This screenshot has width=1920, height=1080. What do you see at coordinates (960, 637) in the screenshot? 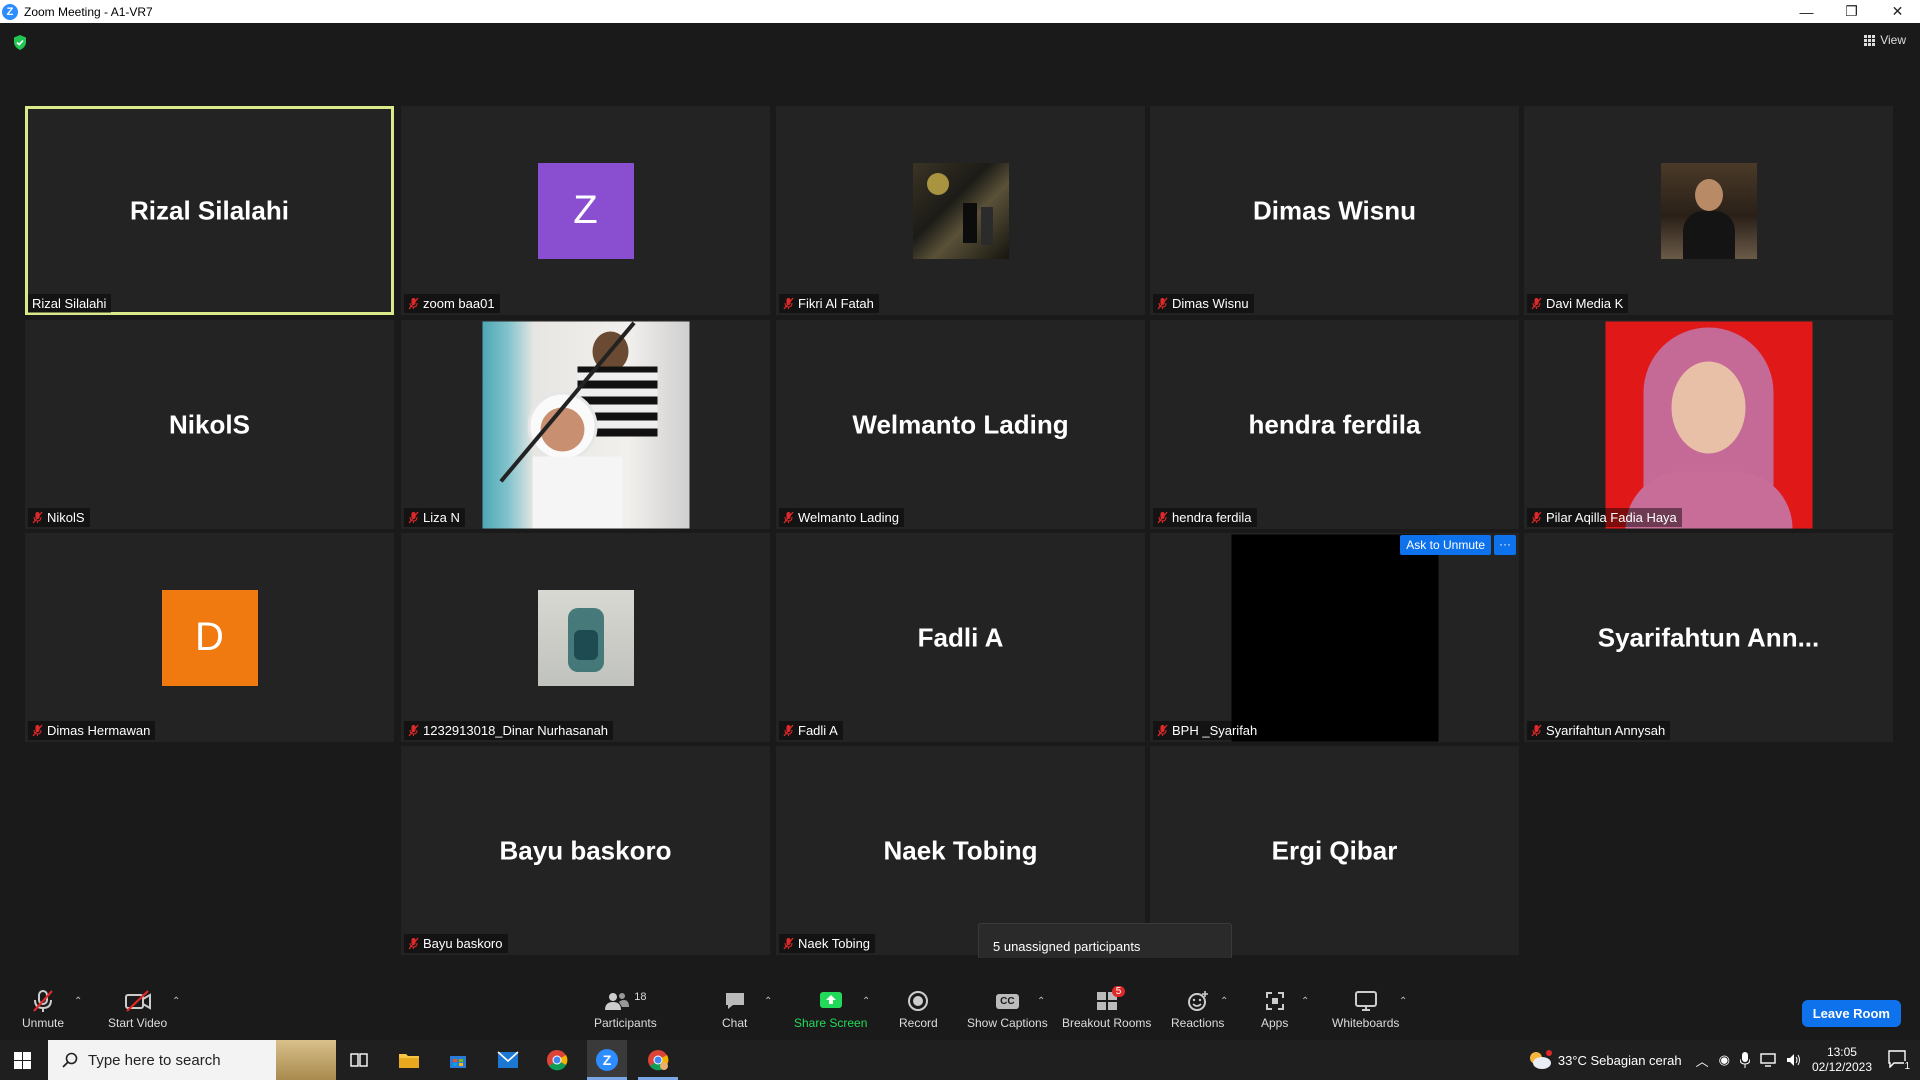
I see `participant-tile: Fadli A Fadli A` at bounding box center [960, 637].